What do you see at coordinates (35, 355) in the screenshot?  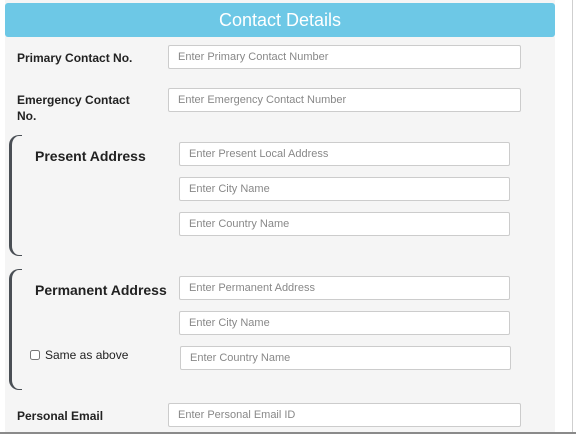 I see `same-as-above-checkbox` at bounding box center [35, 355].